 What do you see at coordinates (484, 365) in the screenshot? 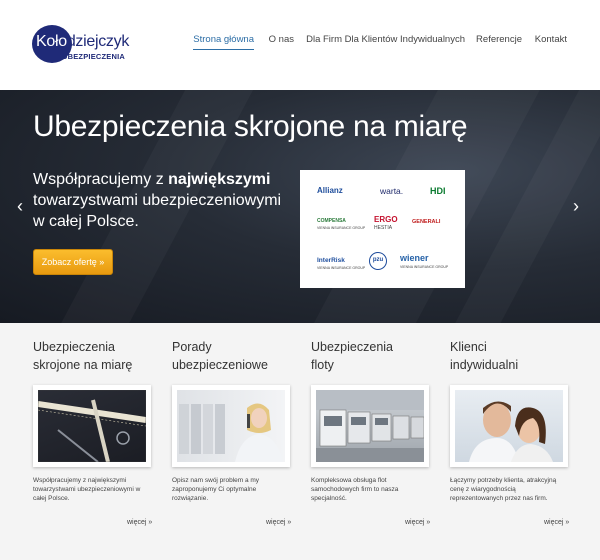
I see `card-title-line: indywidualni` at bounding box center [484, 365].